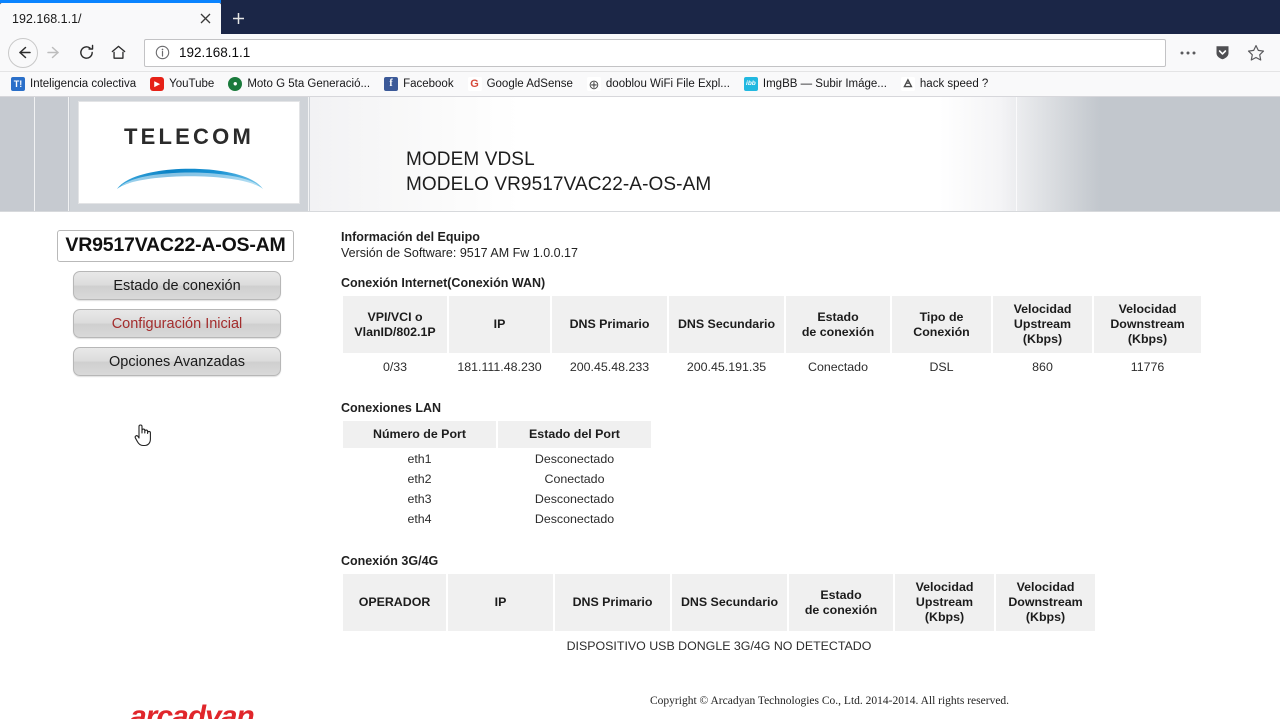 Image resolution: width=1280 pixels, height=720 pixels. I want to click on table-row: eth4 Desconectado, so click(497, 518).